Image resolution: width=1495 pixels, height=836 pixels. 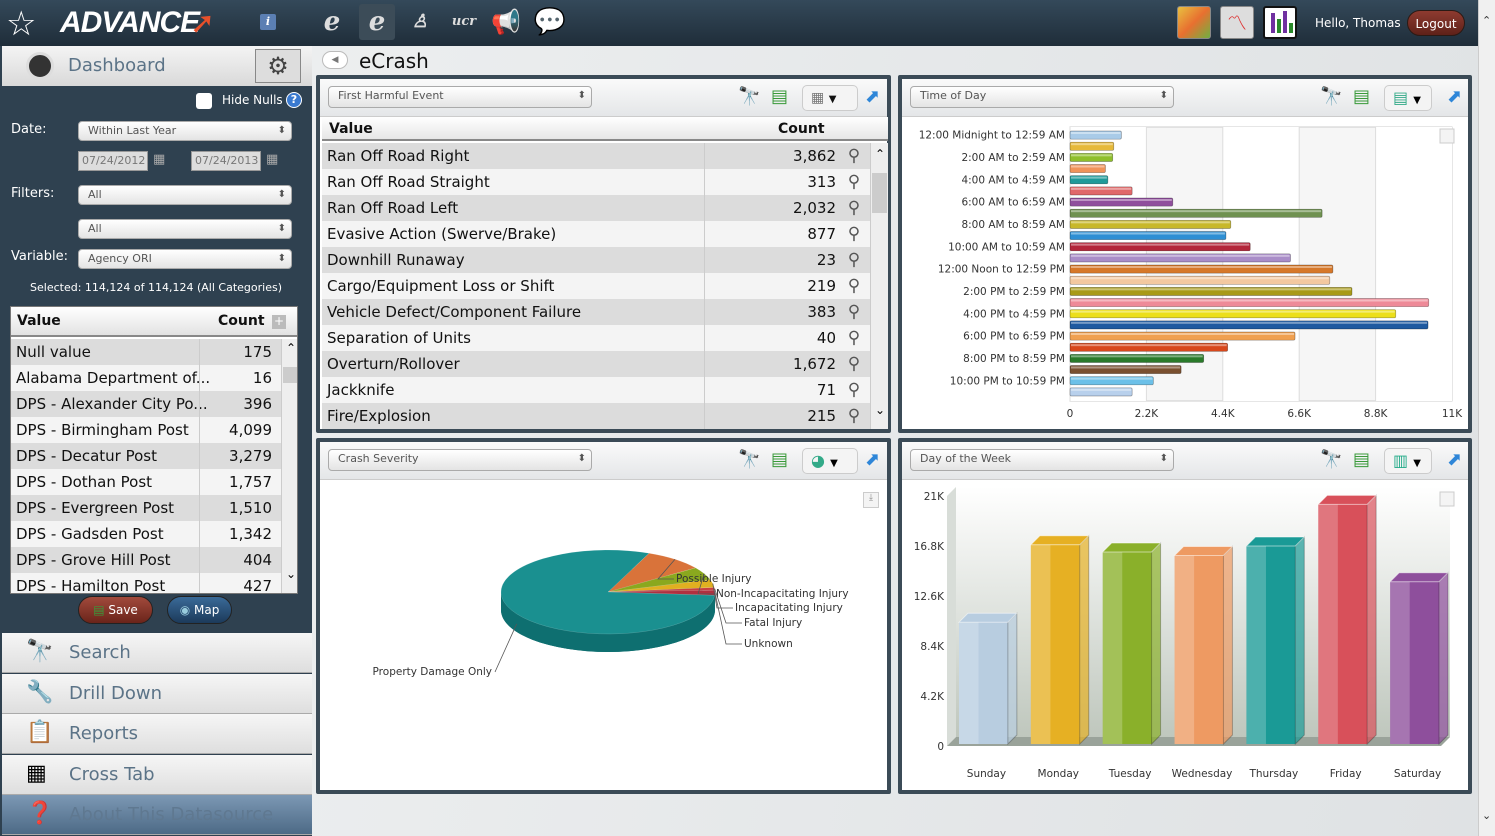 What do you see at coordinates (1042, 460) in the screenshot?
I see `variable-select: Day of the Week` at bounding box center [1042, 460].